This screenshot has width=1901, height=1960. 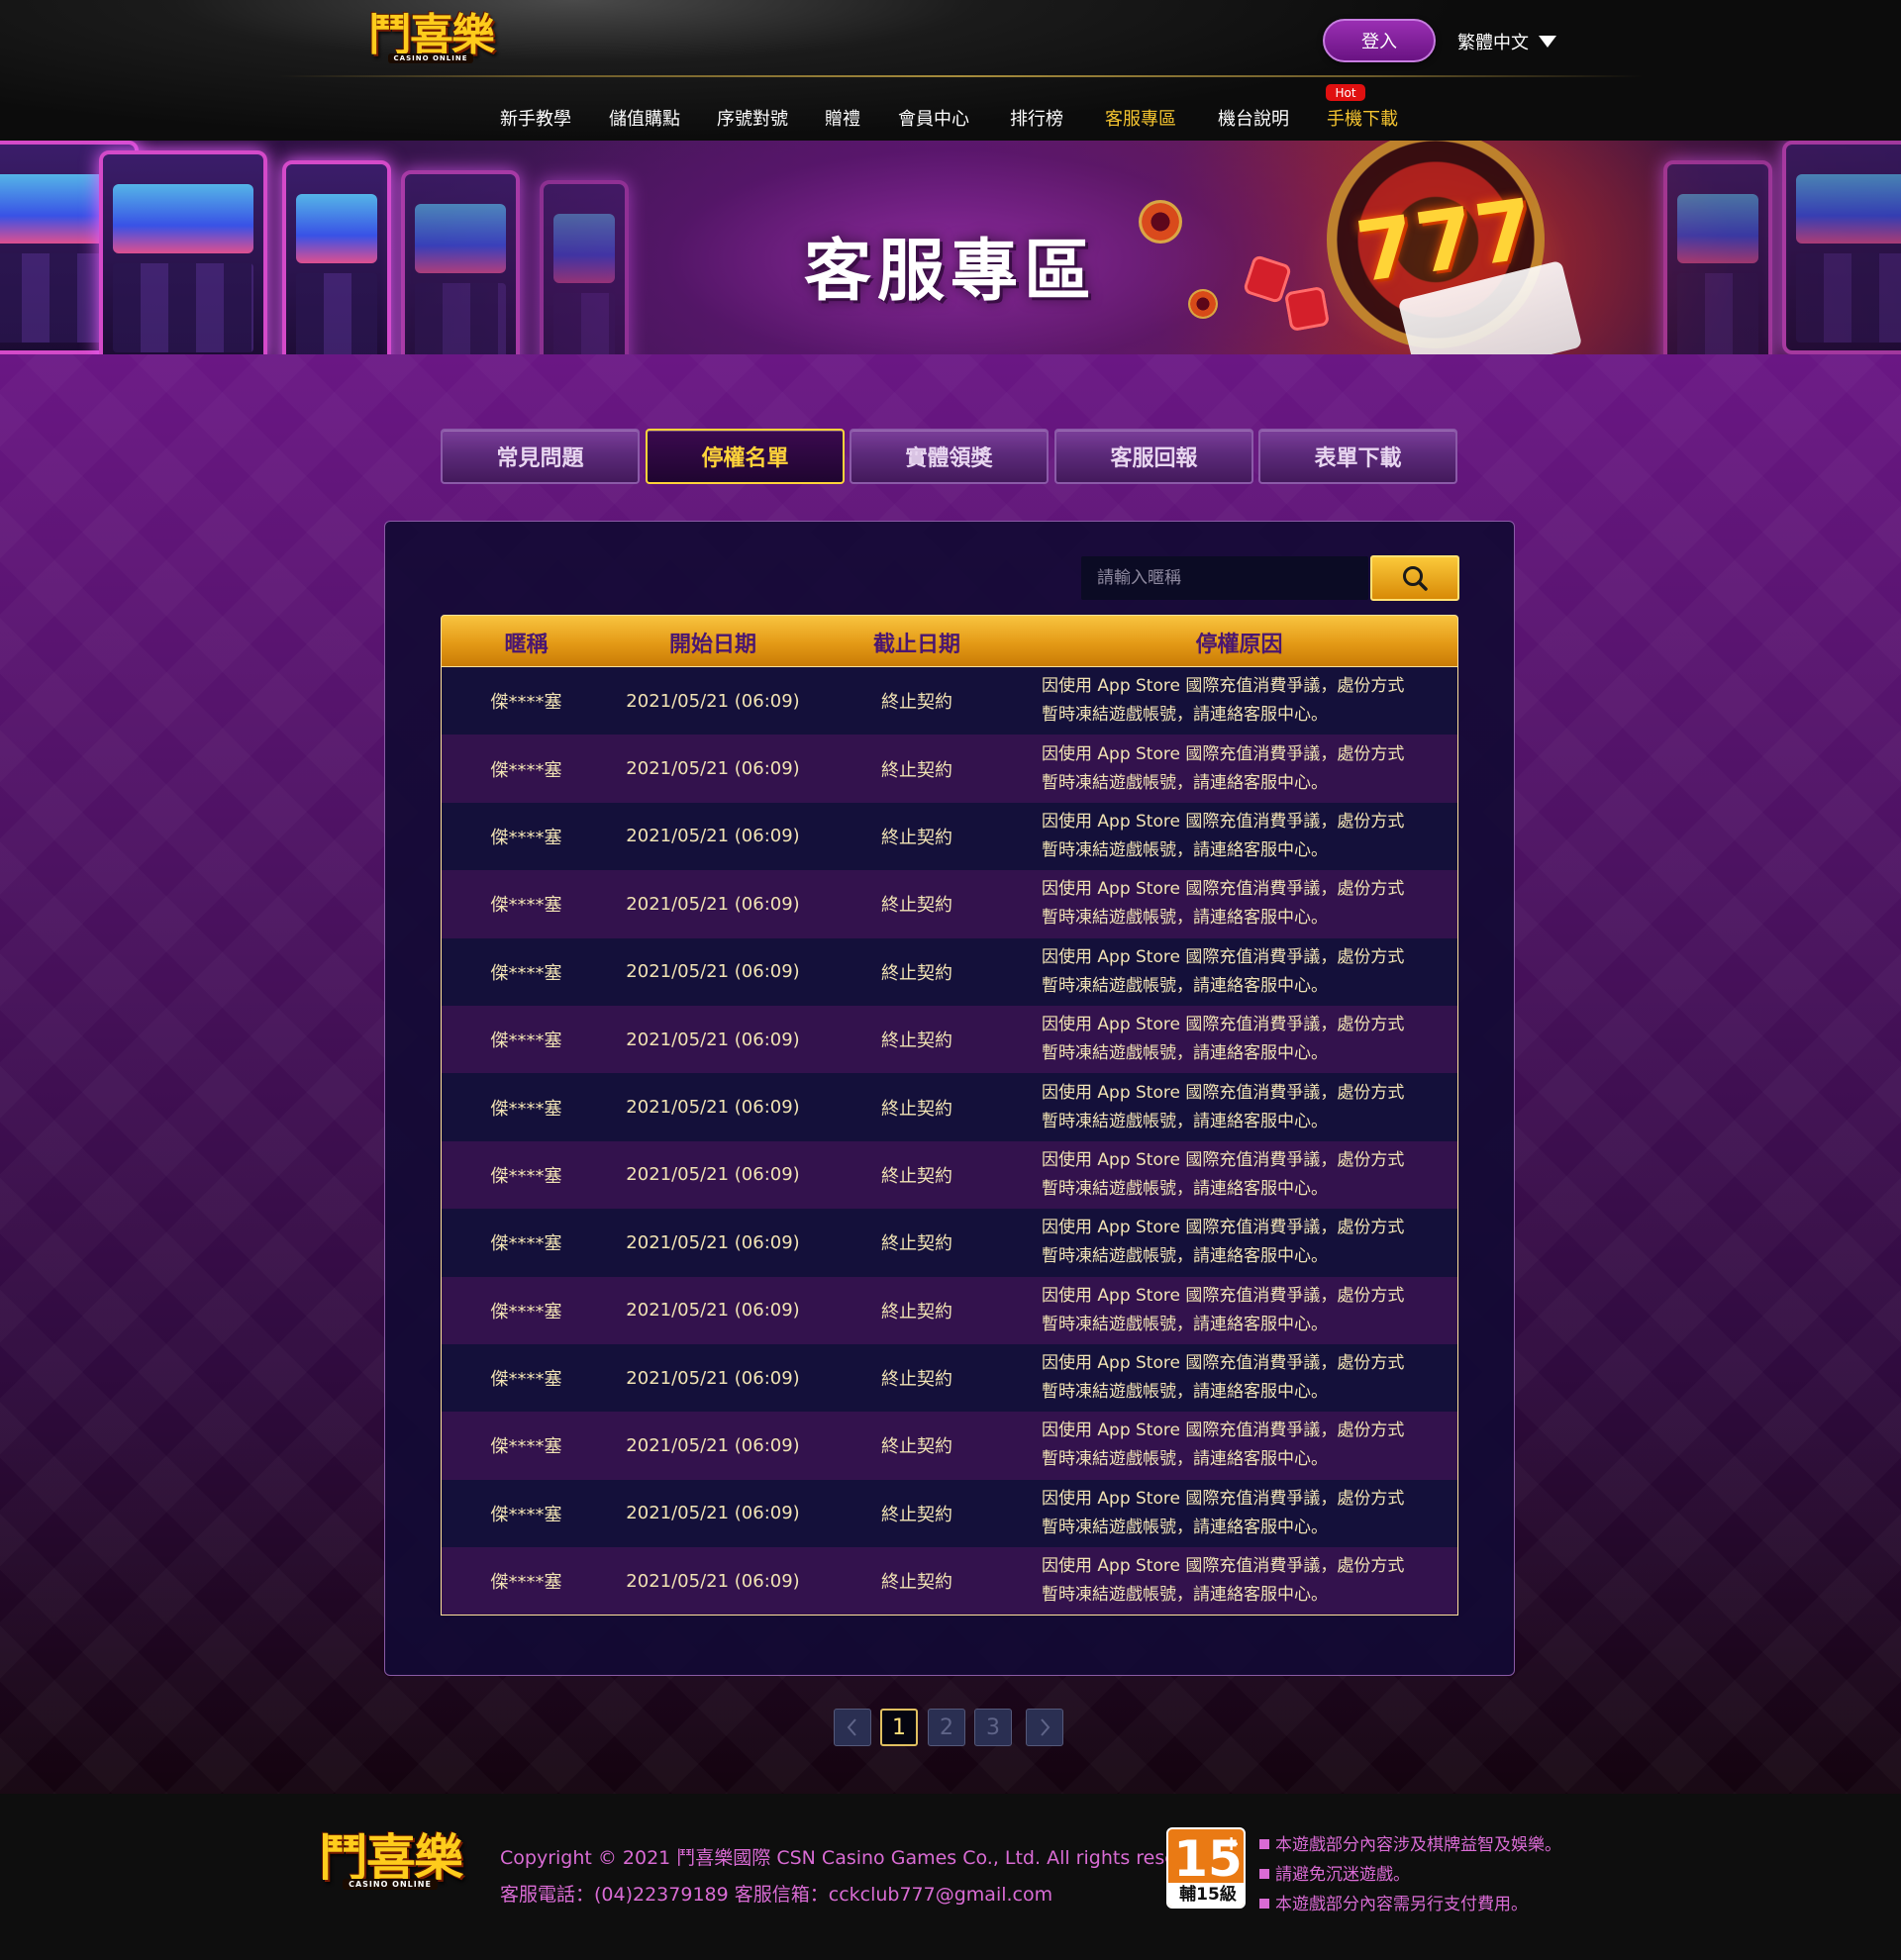 I want to click on tab-prize-claim: 實體領獎, so click(x=949, y=456).